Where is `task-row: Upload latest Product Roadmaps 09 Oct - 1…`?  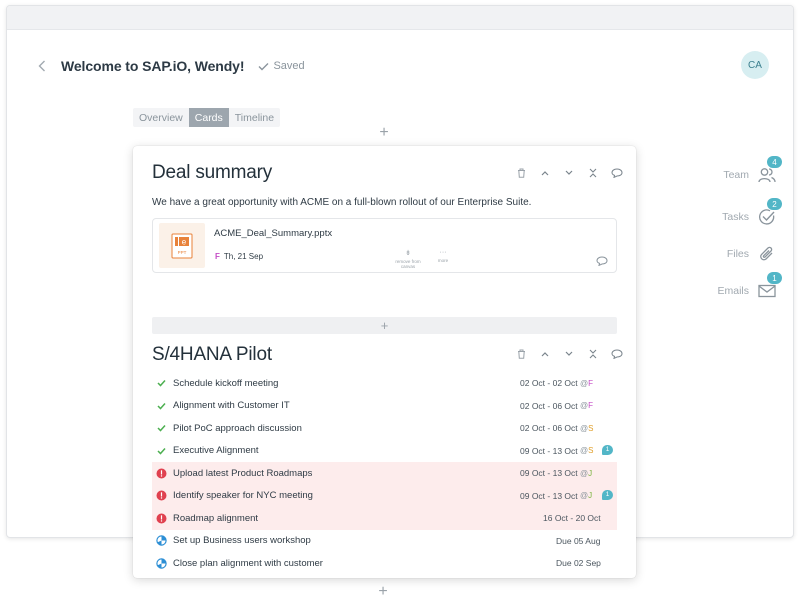 task-row: Upload latest Product Roadmaps 09 Oct - 1… is located at coordinates (384, 473).